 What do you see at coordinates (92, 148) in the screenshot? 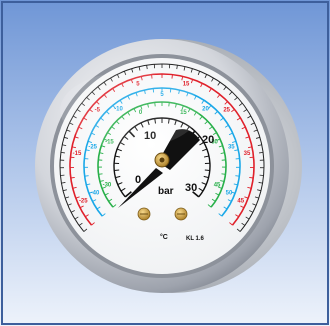
I see `blue-scale-label: -25` at bounding box center [92, 148].